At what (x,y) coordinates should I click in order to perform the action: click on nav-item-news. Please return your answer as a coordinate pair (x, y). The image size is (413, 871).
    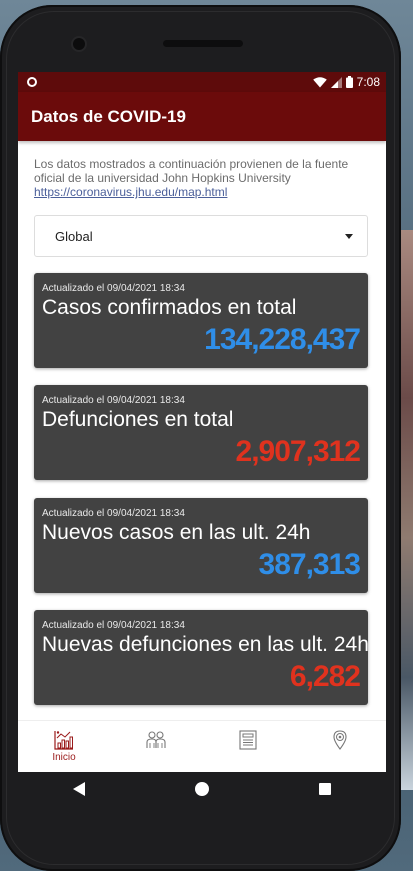
    Looking at the image, I should click on (248, 745).